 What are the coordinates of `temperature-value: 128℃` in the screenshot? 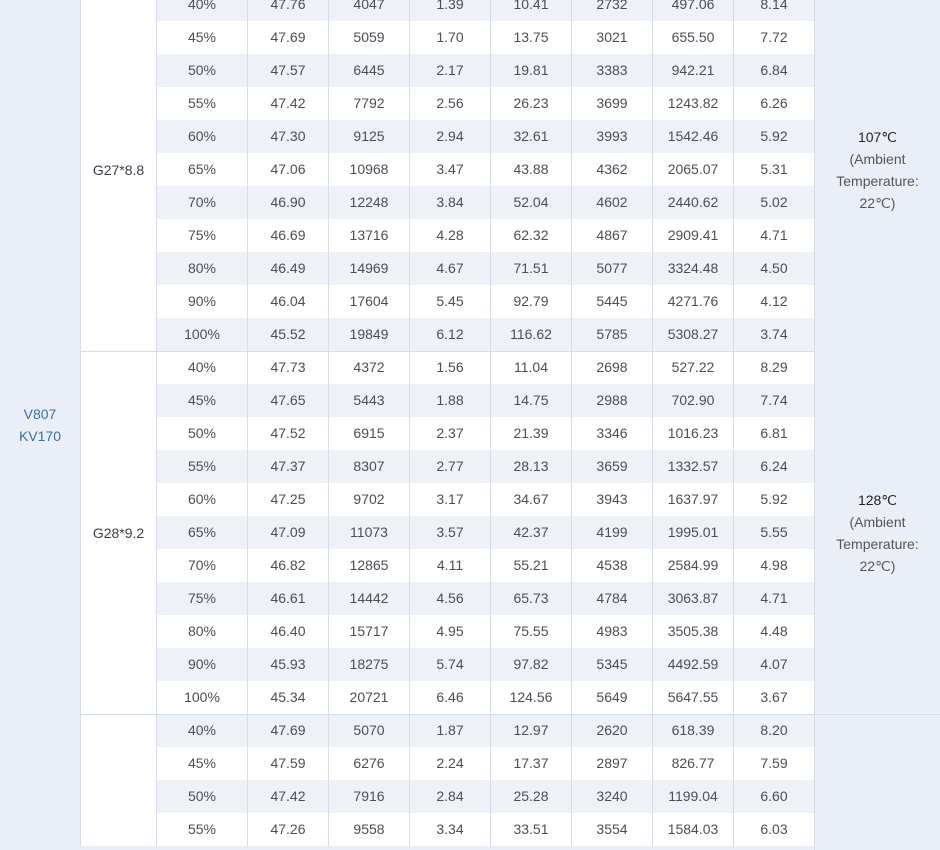 It's located at (877, 499).